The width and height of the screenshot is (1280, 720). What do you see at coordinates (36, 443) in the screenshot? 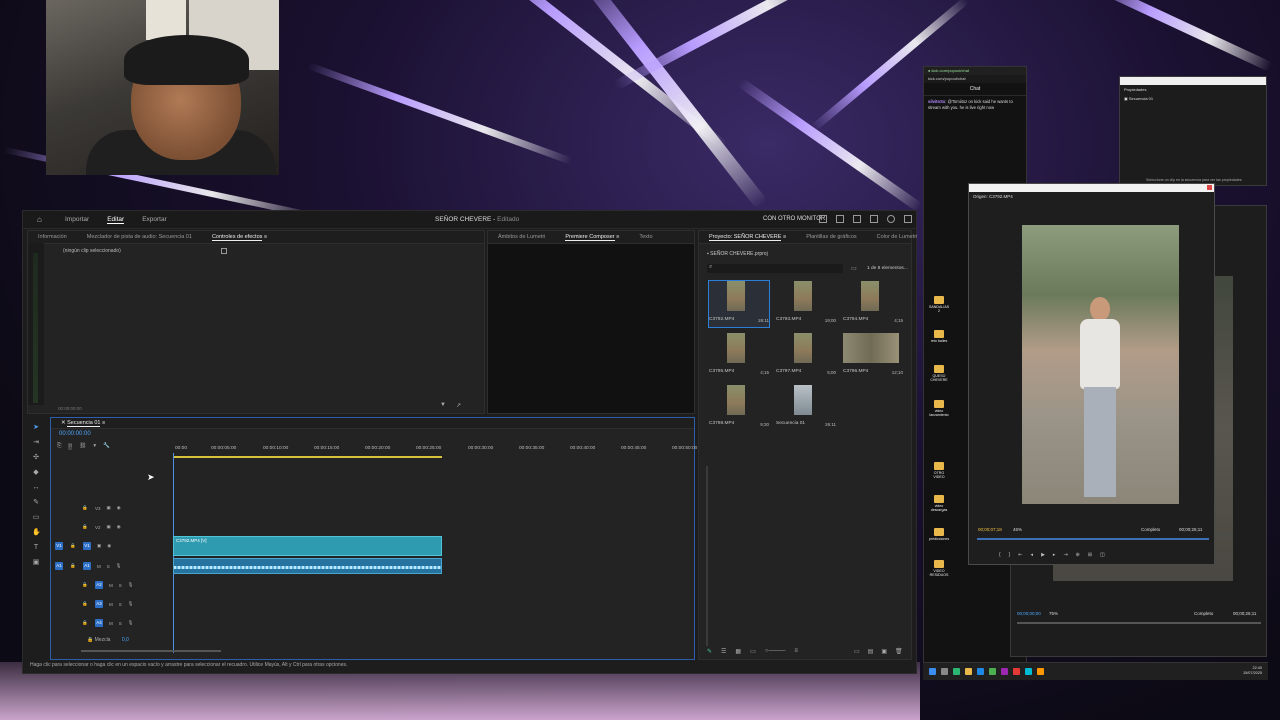
I see `track-select-icon: ⇥` at bounding box center [36, 443].